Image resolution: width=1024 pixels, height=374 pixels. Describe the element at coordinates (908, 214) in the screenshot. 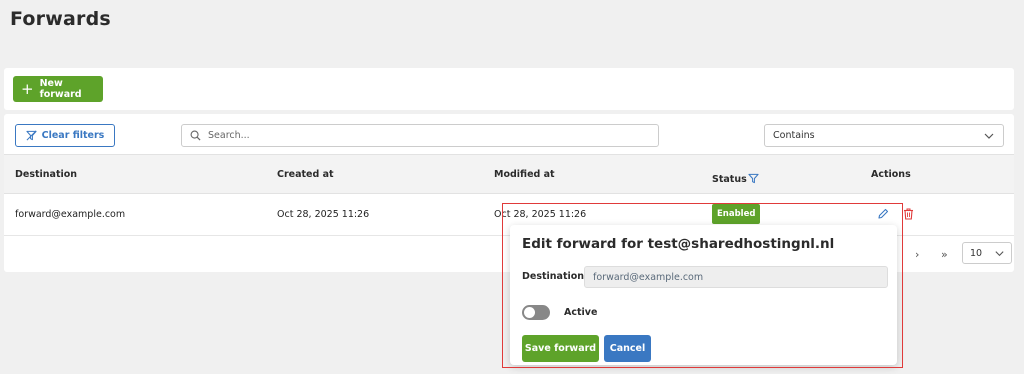

I see `delete-trash-icon` at that location.